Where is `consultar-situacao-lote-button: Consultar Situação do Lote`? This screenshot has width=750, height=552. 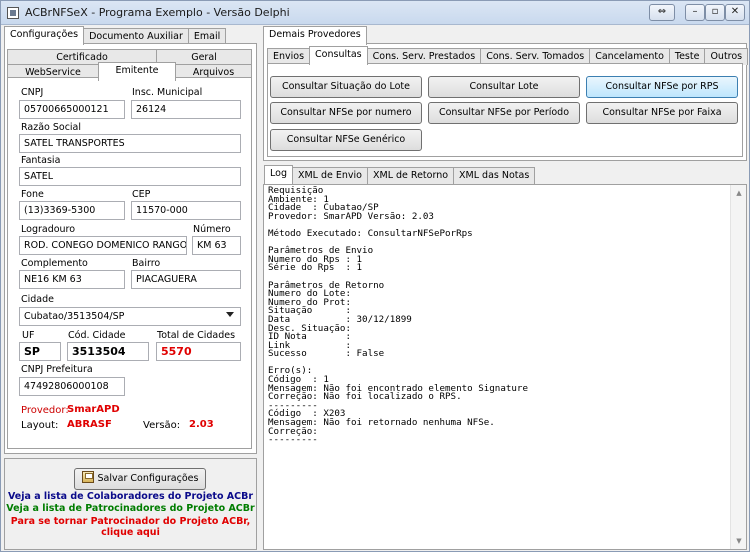 consultar-situacao-lote-button: Consultar Situação do Lote is located at coordinates (346, 87).